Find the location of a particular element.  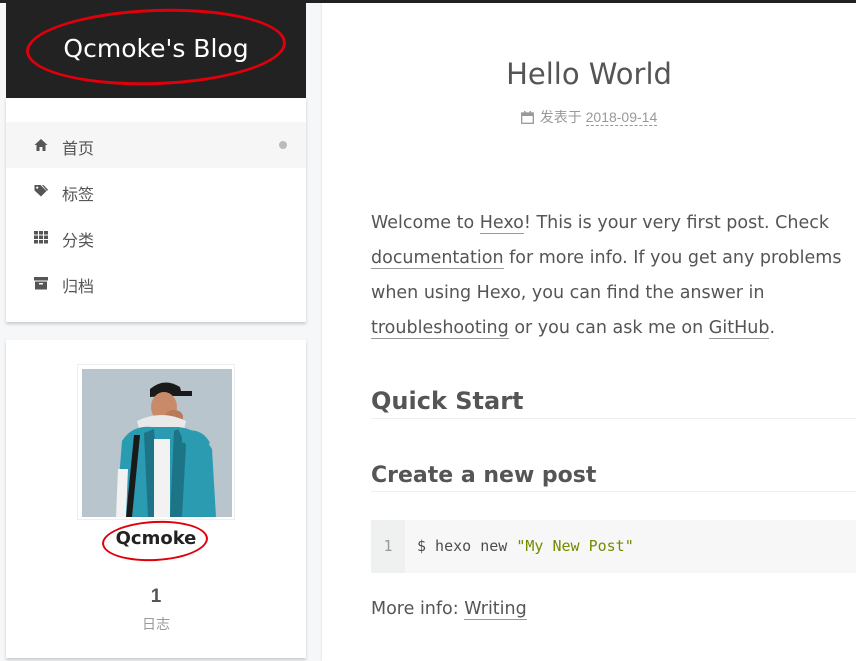

menu-item-tags: 标签 is located at coordinates (156, 191).